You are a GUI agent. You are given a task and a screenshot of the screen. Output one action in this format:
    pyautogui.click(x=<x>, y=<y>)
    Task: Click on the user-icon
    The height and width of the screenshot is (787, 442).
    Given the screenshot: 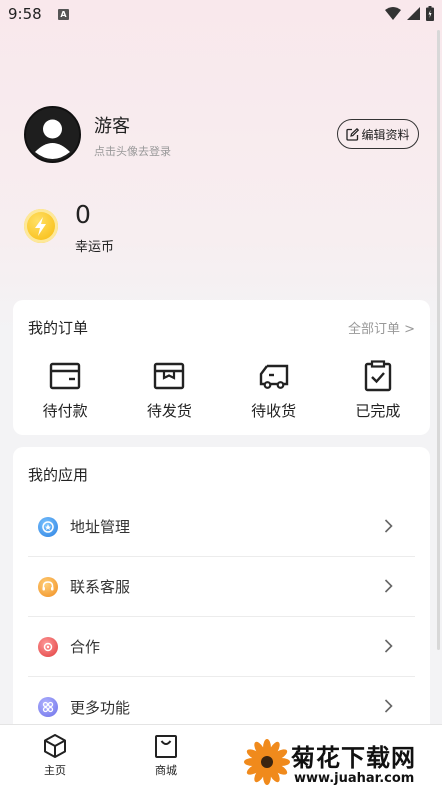 What is the action you would take?
    pyautogui.click(x=52, y=134)
    